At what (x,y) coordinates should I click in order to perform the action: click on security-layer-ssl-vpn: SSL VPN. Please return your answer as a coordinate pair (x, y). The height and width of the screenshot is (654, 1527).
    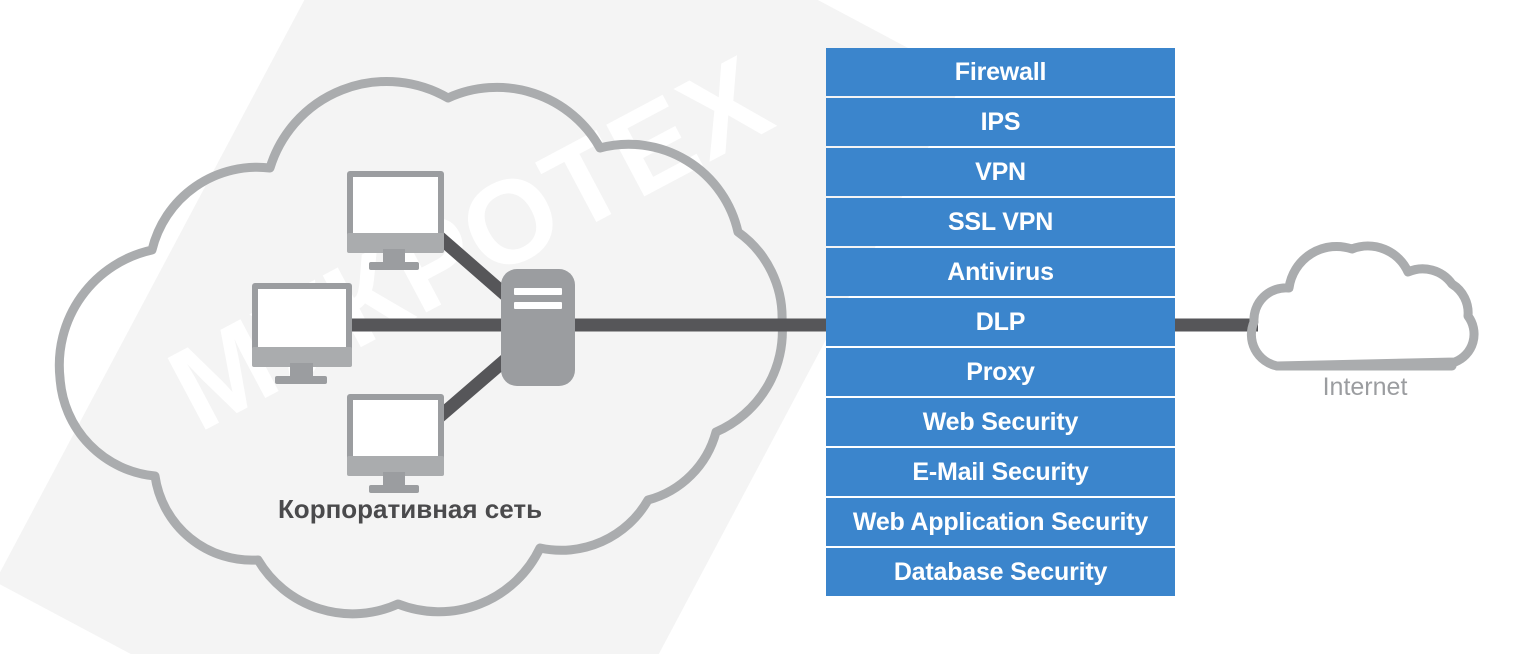
    Looking at the image, I should click on (1000, 222).